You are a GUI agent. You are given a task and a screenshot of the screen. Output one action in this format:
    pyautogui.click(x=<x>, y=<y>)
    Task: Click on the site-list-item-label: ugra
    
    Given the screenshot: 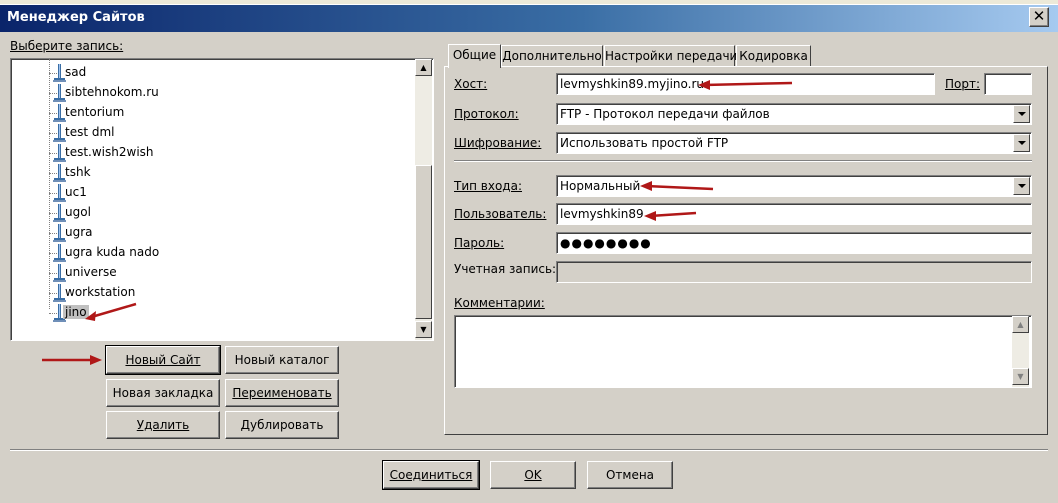 What is the action you would take?
    pyautogui.click(x=79, y=232)
    